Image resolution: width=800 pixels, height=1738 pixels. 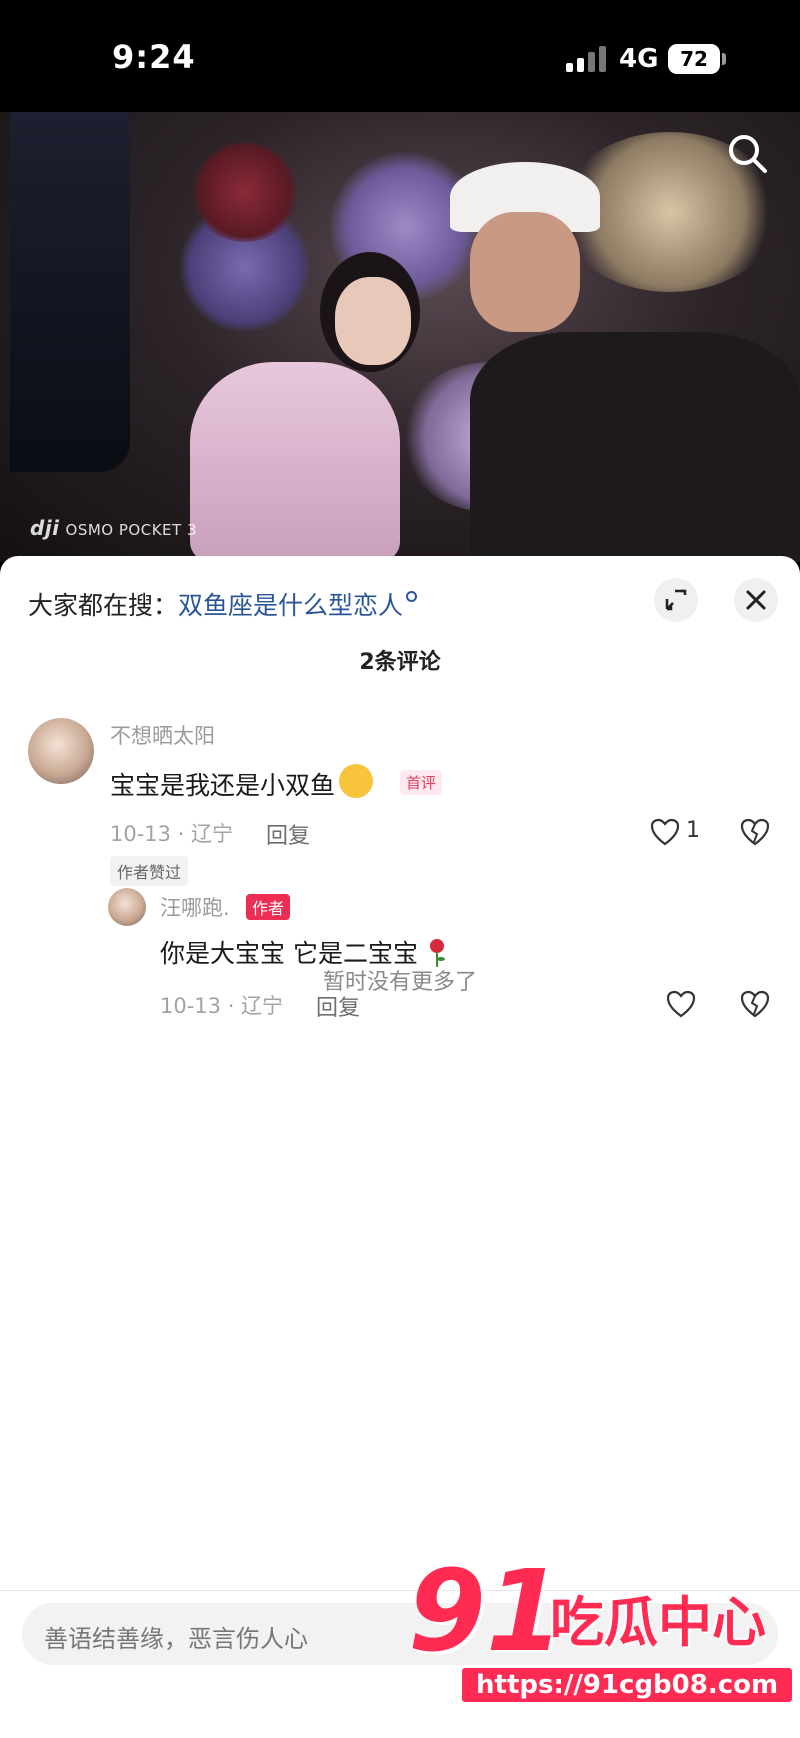 I want to click on comment-text: 宝宝是我还是小双鱼, so click(x=242, y=781).